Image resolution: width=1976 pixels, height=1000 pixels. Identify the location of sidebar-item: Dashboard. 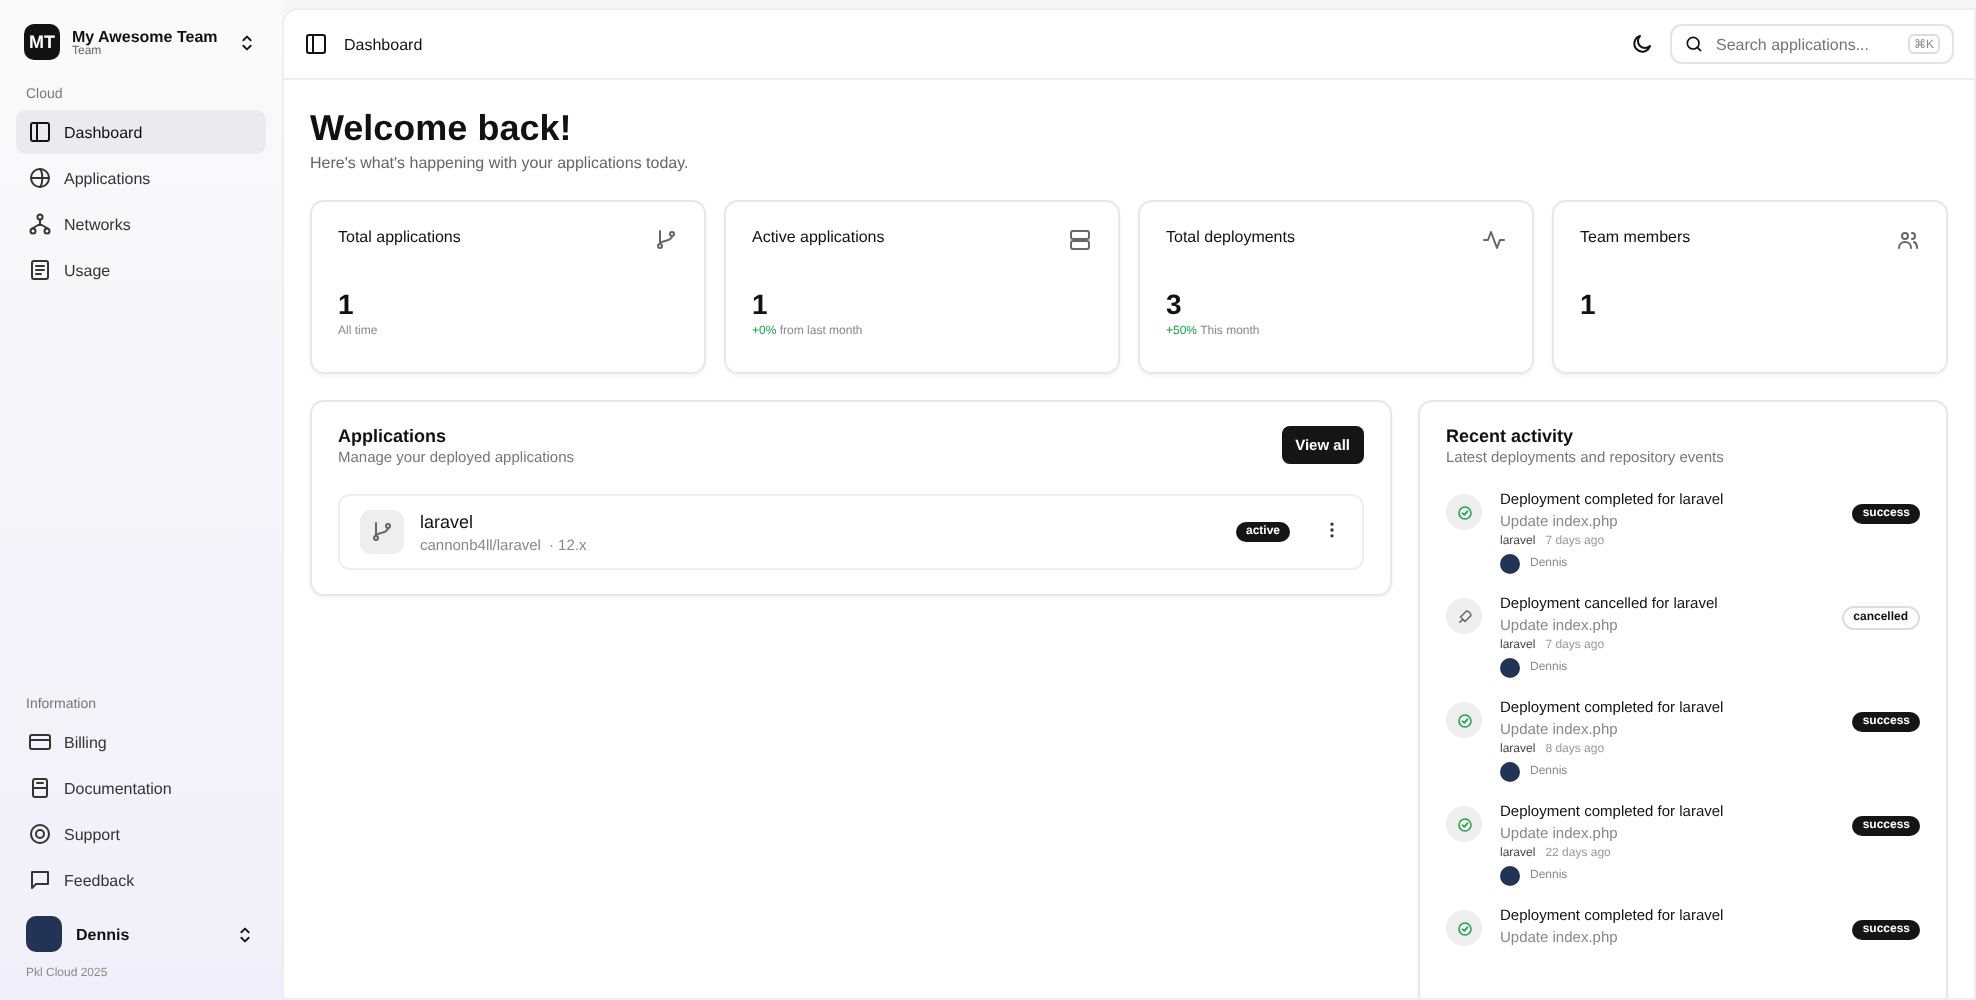
(141, 132).